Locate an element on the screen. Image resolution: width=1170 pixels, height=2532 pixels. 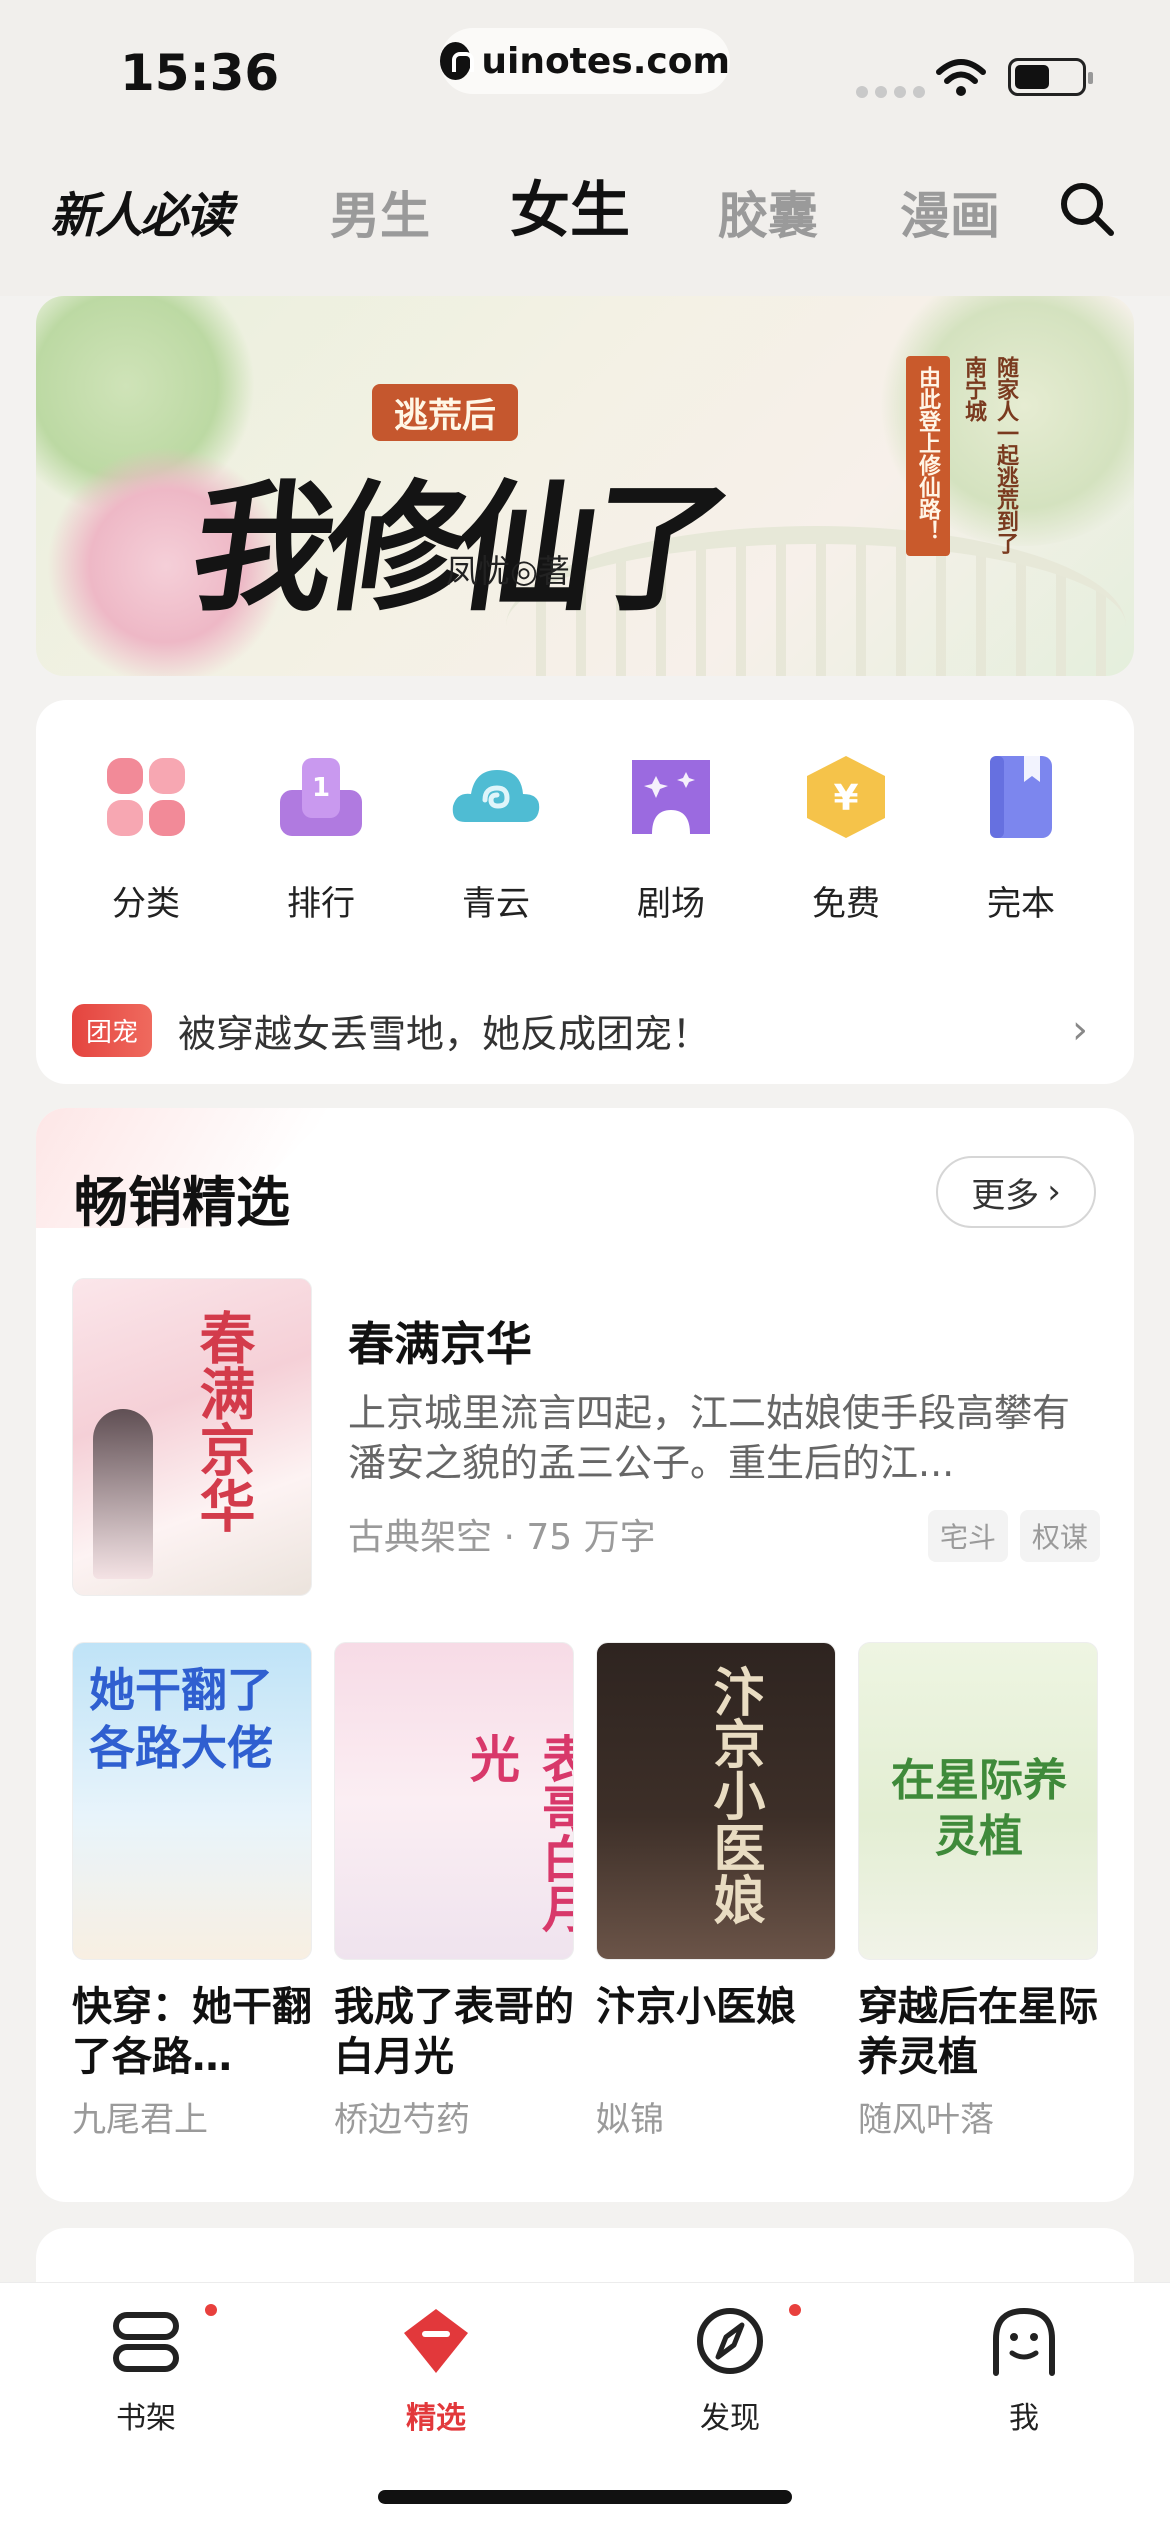
theater-icon is located at coordinates (671, 797).